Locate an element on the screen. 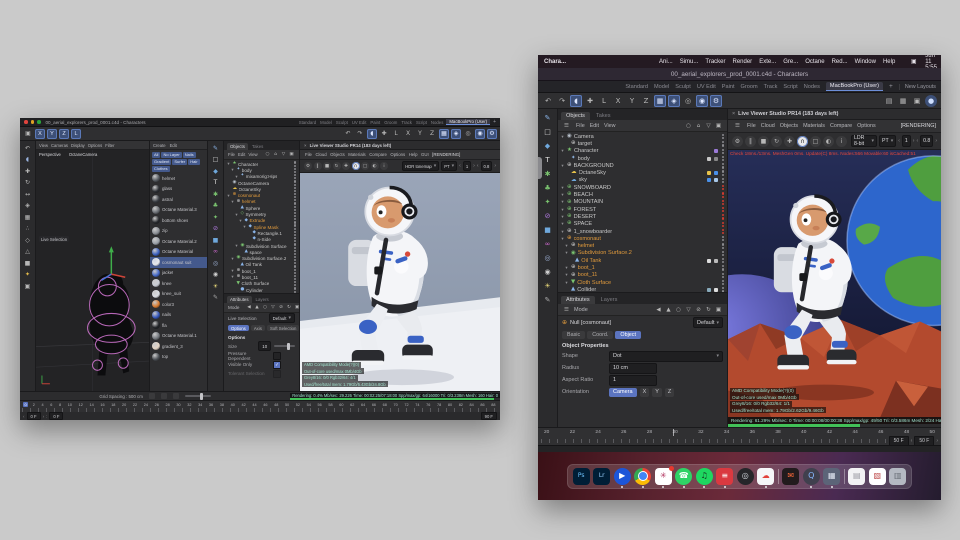  generators-icon: ✱ is located at coordinates (548, 174).